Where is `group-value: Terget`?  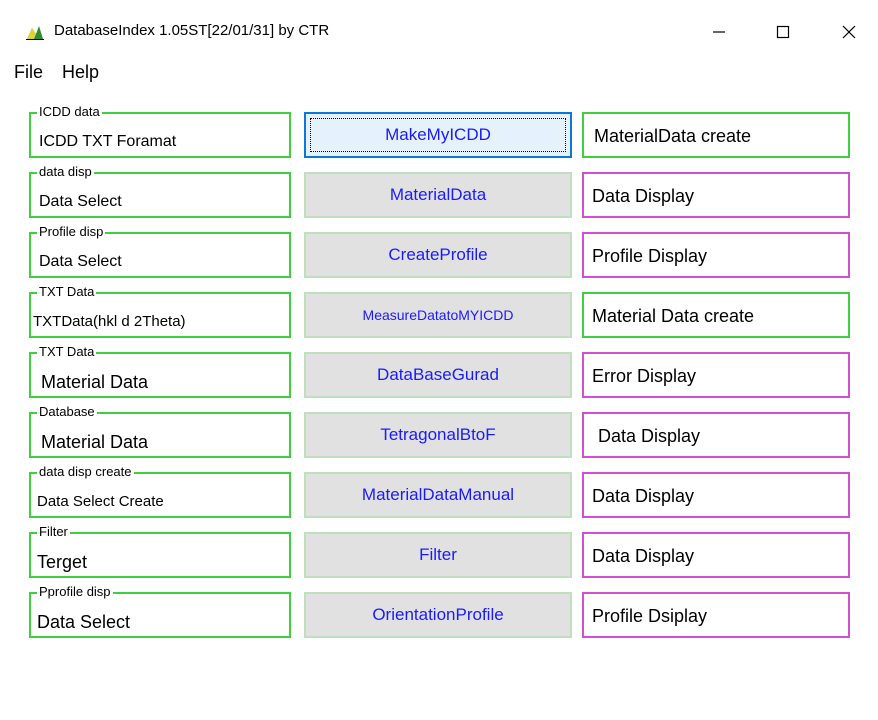 group-value: Terget is located at coordinates (62, 562).